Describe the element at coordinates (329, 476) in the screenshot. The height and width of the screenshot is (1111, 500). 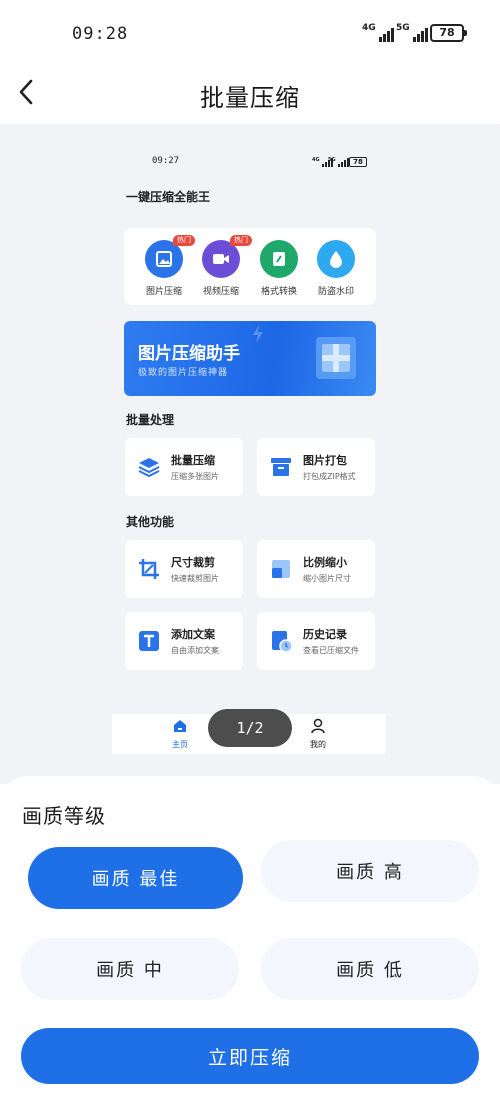
I see `tool-desc: 打包成ZIP格式` at that location.